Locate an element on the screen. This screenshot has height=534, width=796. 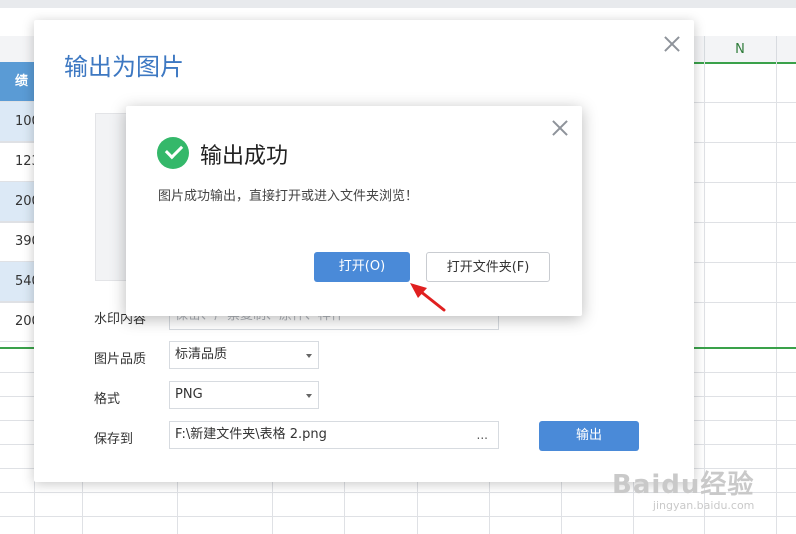
annotation-arrow-icon is located at coordinates (428, 297).